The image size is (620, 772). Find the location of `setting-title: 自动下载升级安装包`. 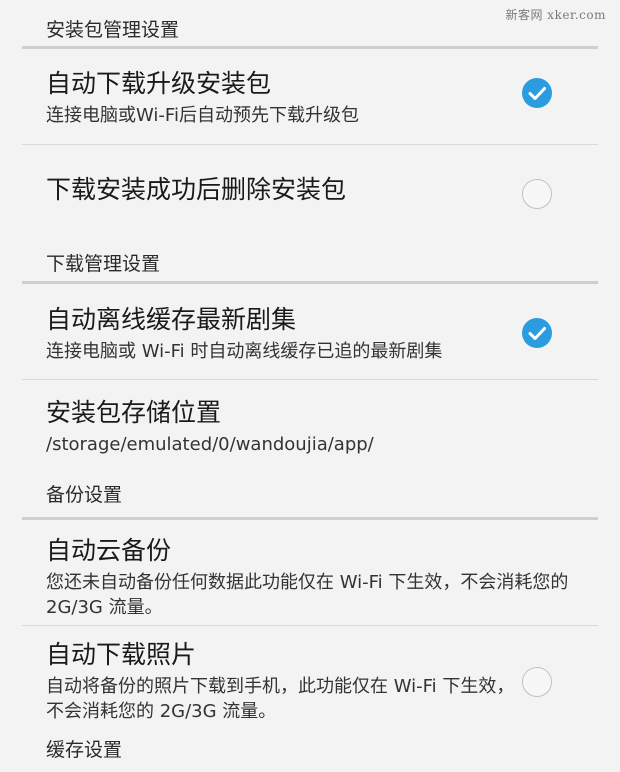

setting-title: 自动下载升级安装包 is located at coordinates (159, 83).